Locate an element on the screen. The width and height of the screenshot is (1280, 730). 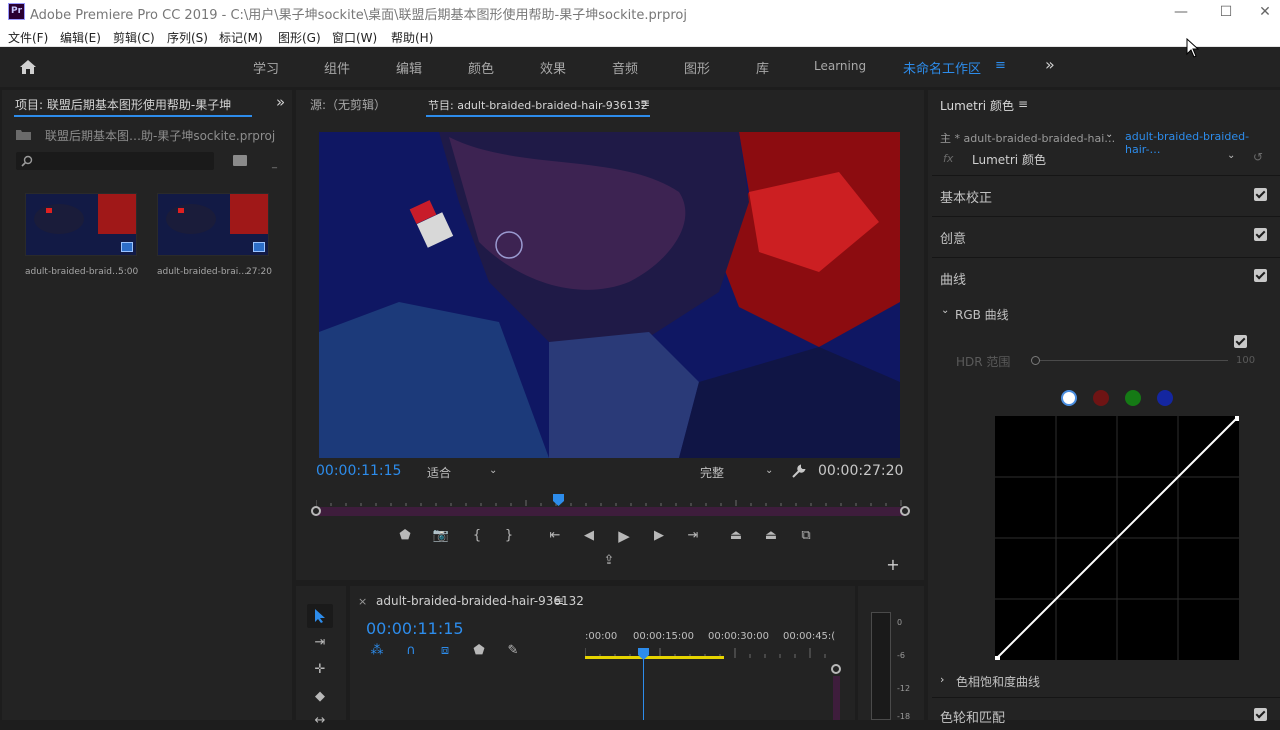
curve-channel-blue is located at coordinates (1165, 398).